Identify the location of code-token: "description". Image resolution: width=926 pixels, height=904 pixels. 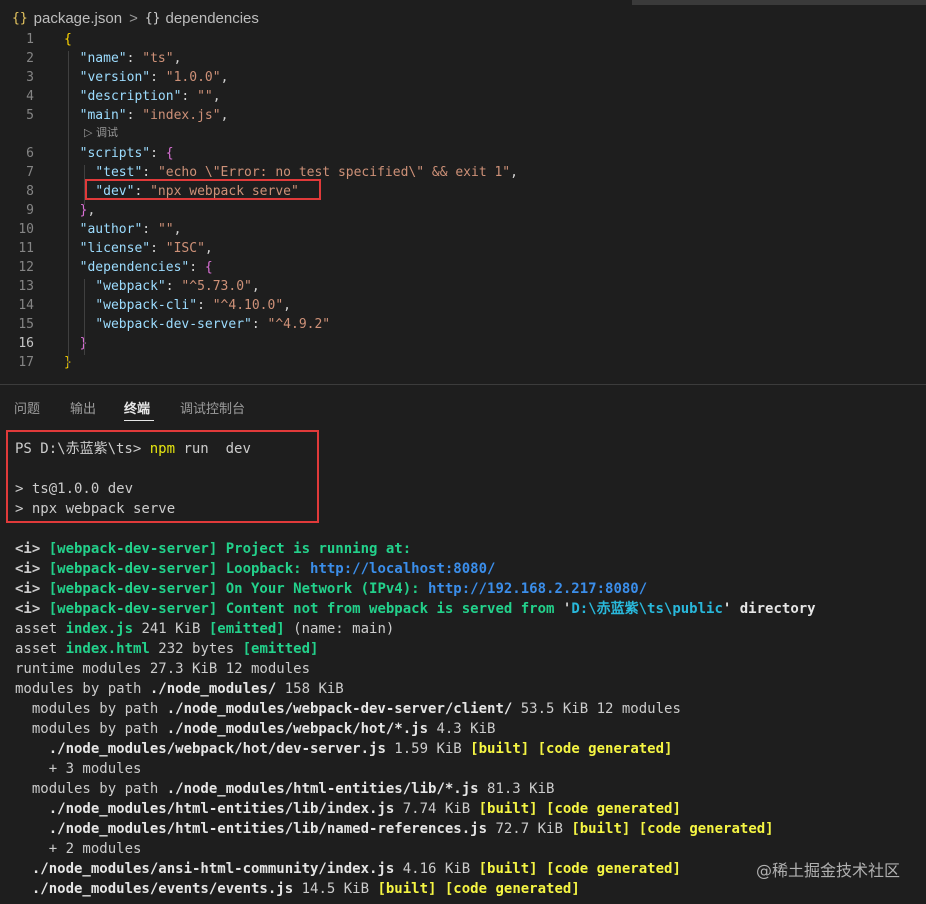
(130, 96).